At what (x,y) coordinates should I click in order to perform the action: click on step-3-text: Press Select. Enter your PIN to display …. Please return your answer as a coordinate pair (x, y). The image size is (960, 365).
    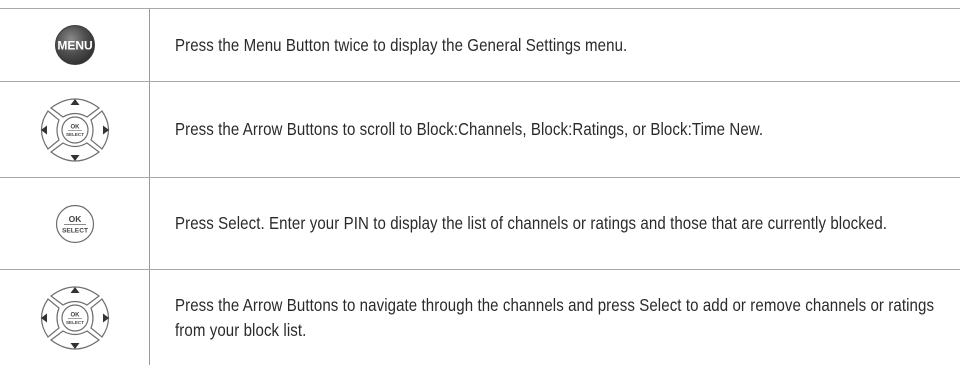
    Looking at the image, I should click on (531, 223).